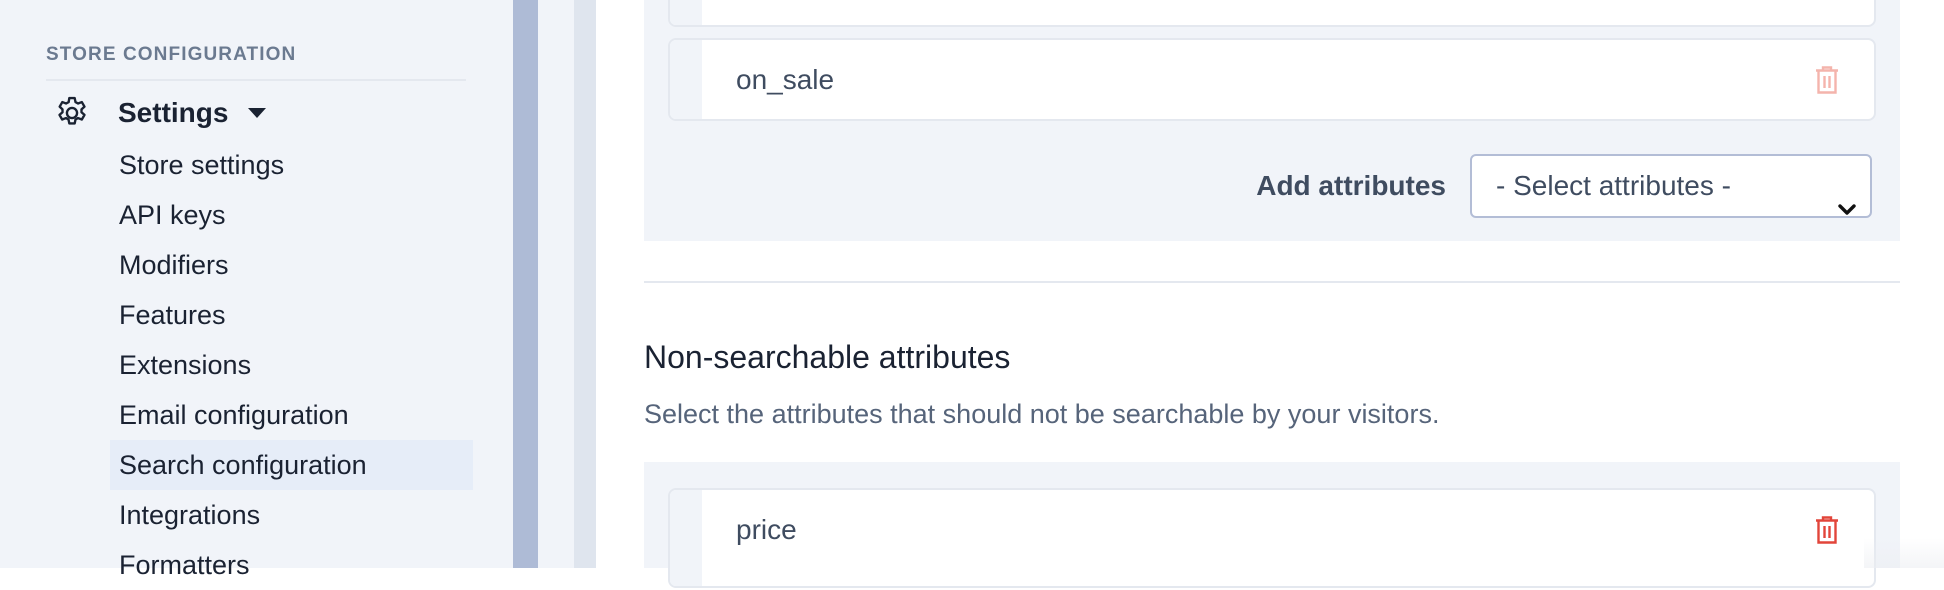 The image size is (1944, 590). I want to click on non-searchable-attributes-panel: price, so click(1272, 525).